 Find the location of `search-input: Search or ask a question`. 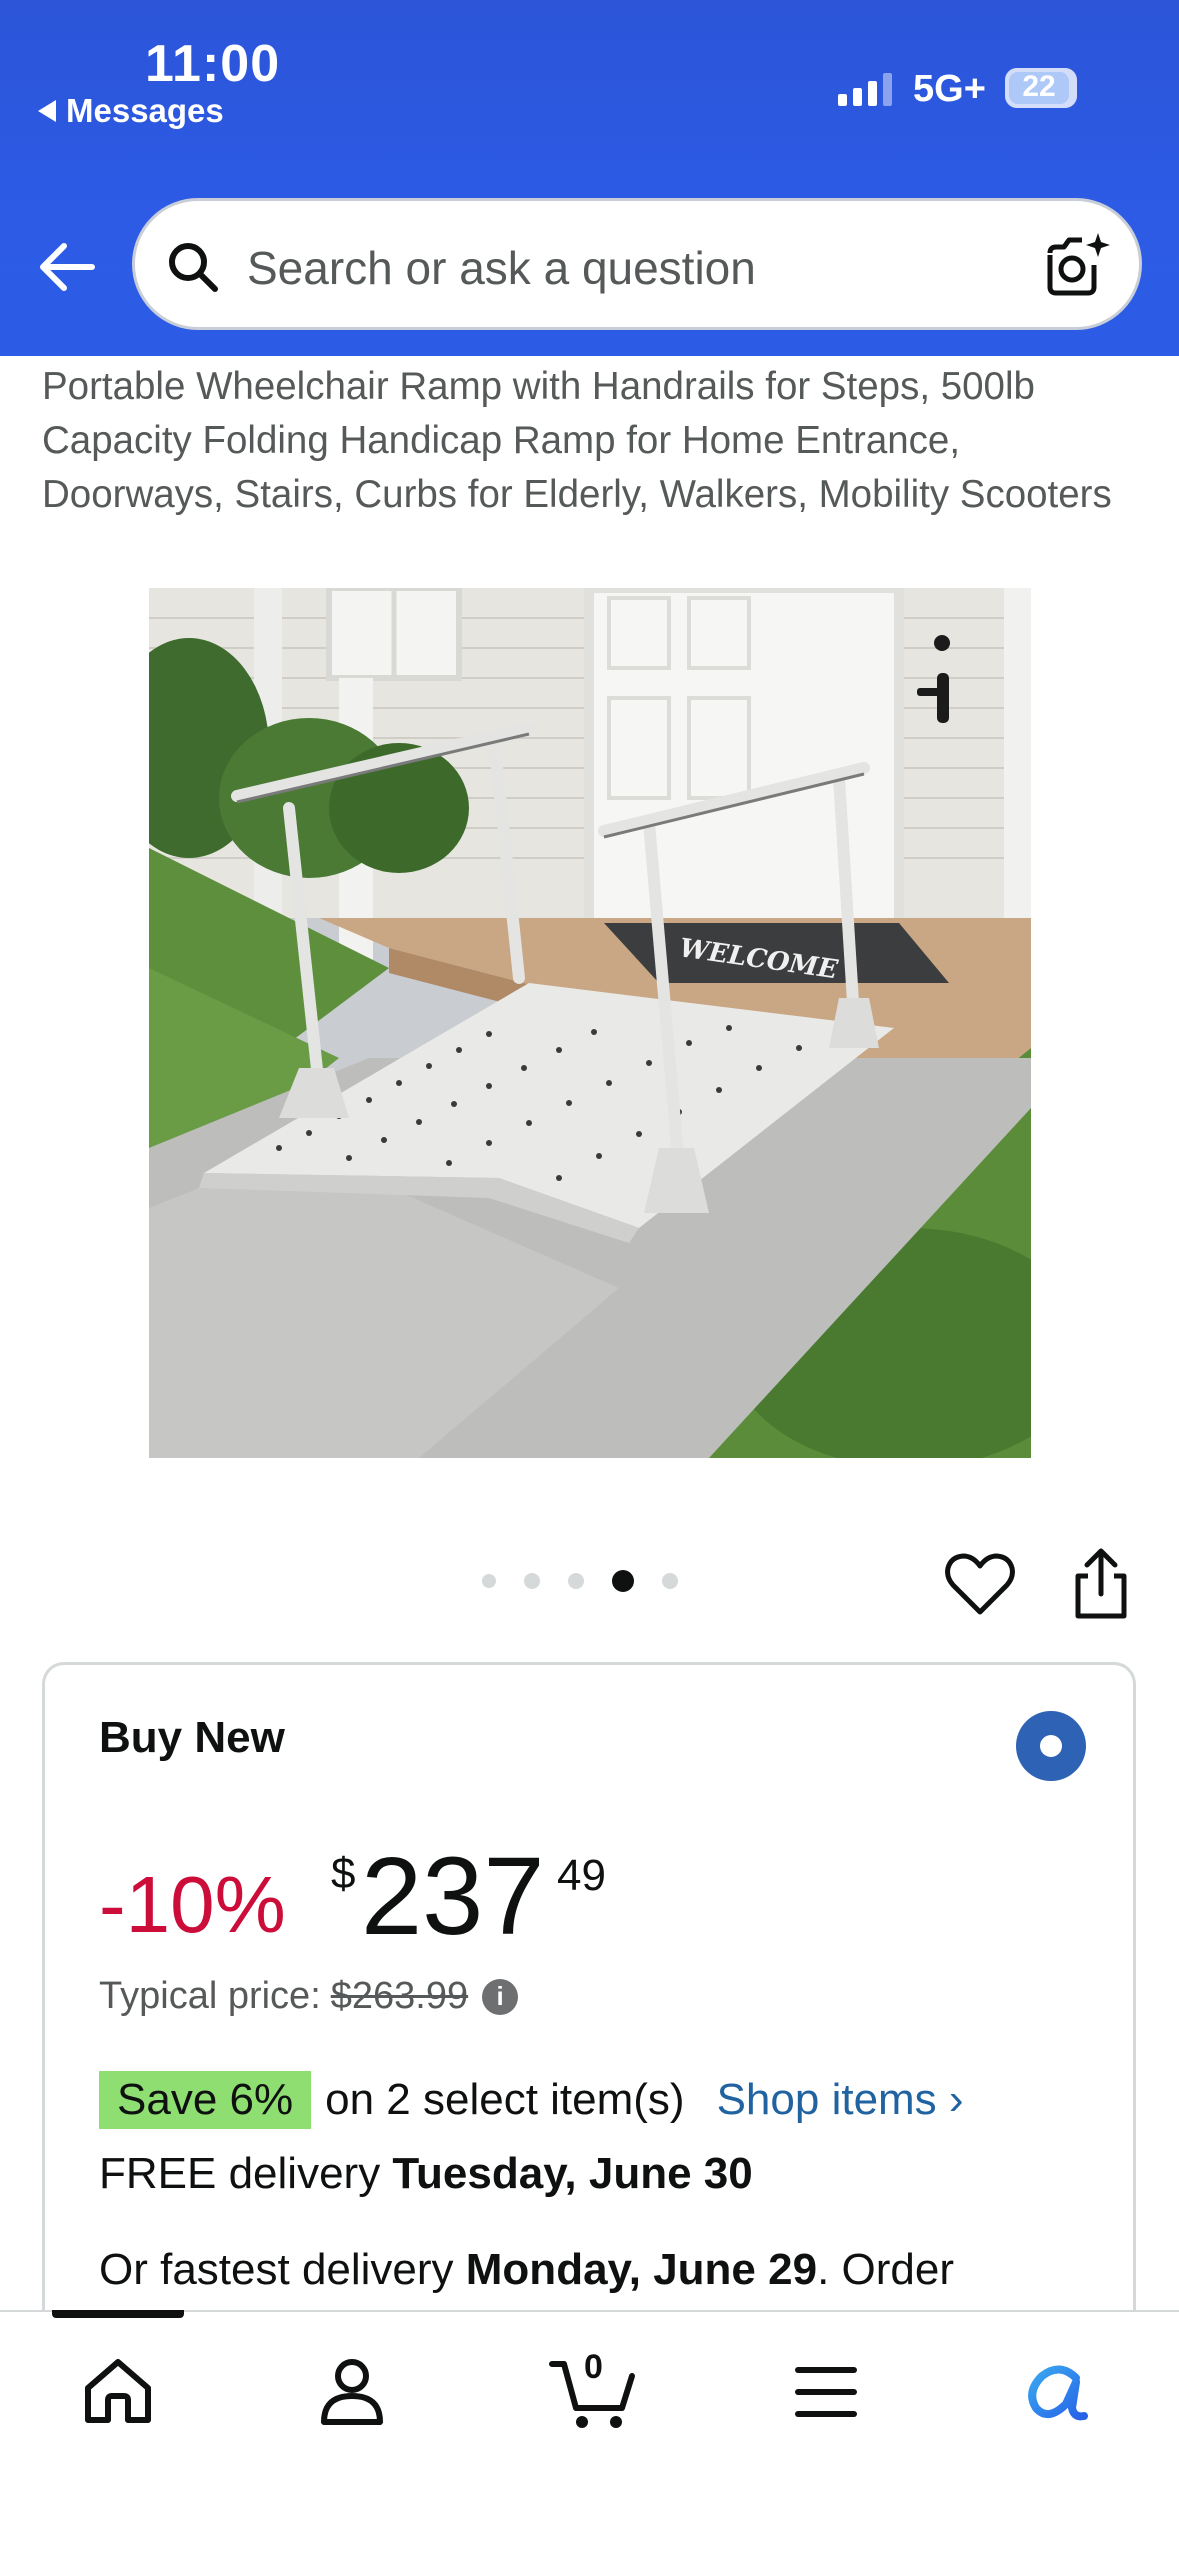

search-input: Search or ask a question is located at coordinates (501, 268).